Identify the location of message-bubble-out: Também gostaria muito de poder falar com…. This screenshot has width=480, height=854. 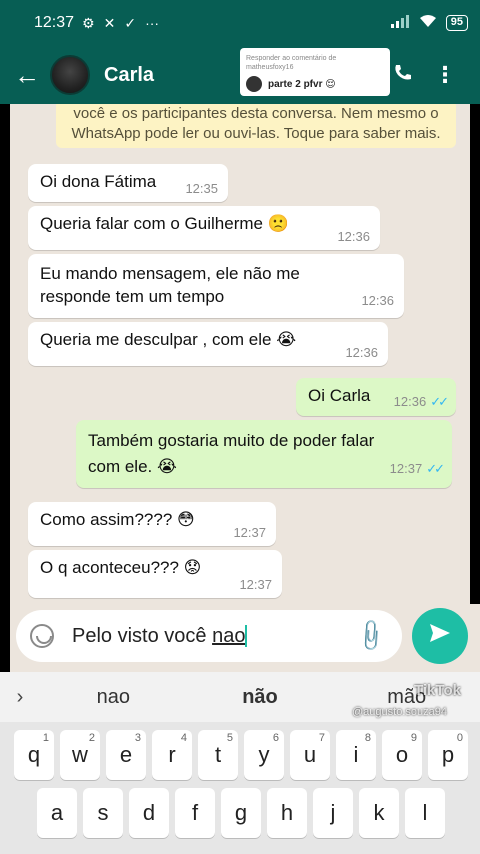
(264, 454).